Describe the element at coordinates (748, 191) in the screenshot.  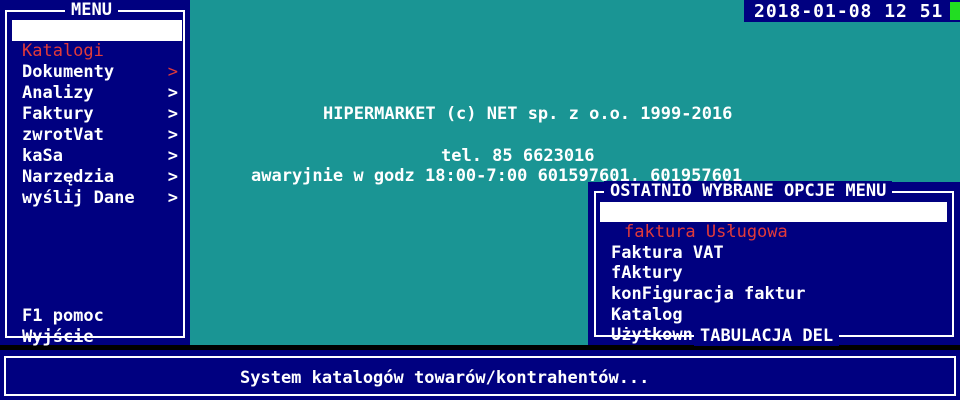
I see `recent-options-title: OSTATNIO WYBRANE OPCJE MENU` at that location.